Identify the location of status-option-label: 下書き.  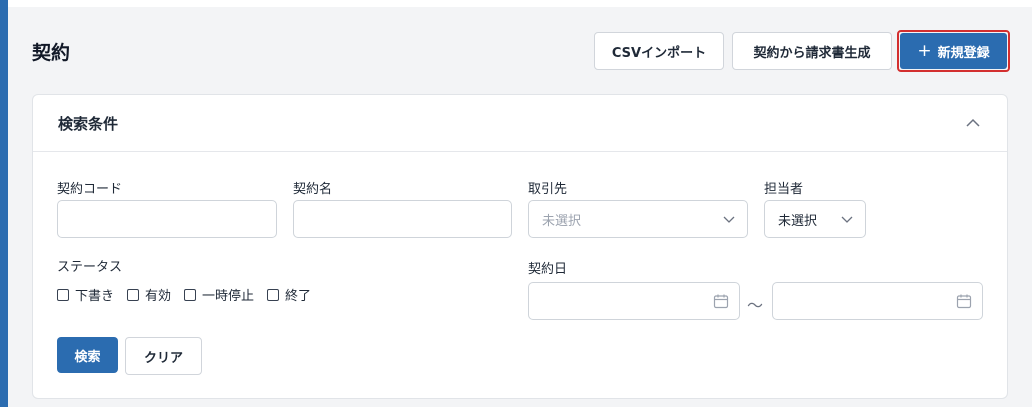
(95, 296).